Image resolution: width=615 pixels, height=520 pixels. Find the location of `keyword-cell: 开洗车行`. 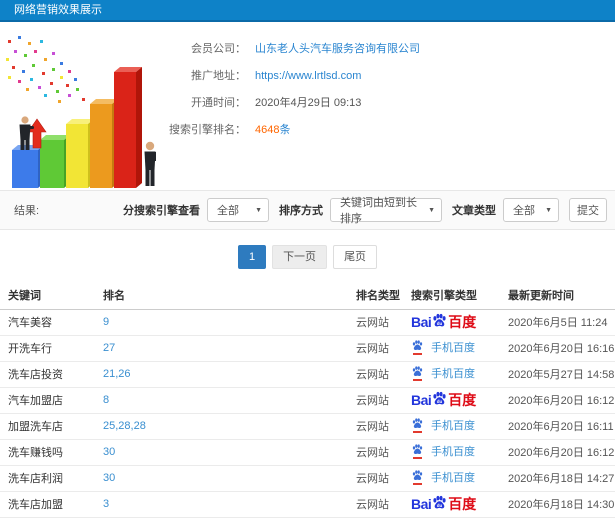

keyword-cell: 开洗车行 is located at coordinates (47, 348).